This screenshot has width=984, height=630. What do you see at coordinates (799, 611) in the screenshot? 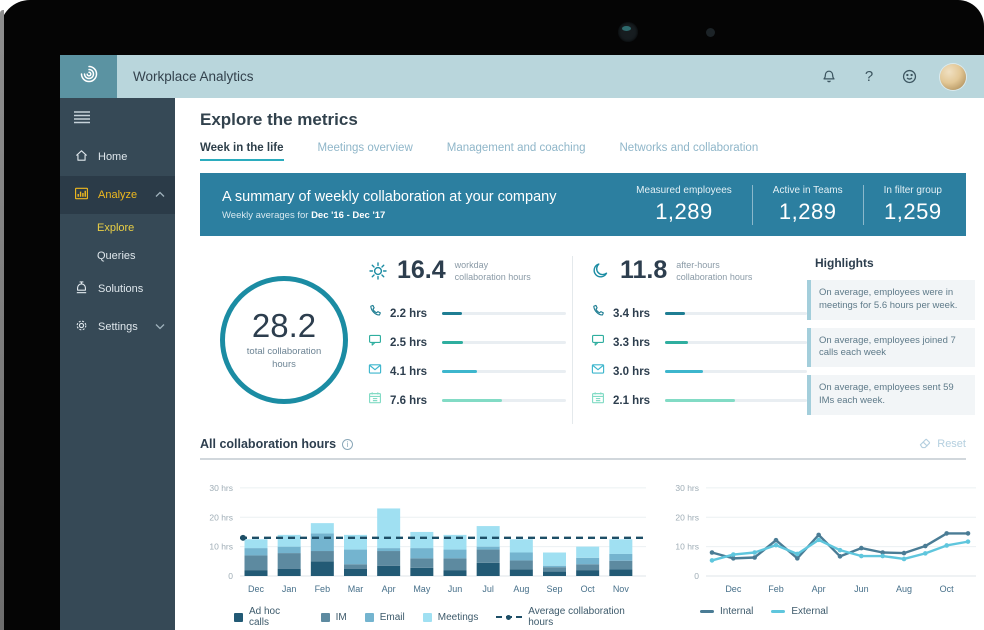
I see `legend-external: External` at bounding box center [799, 611].